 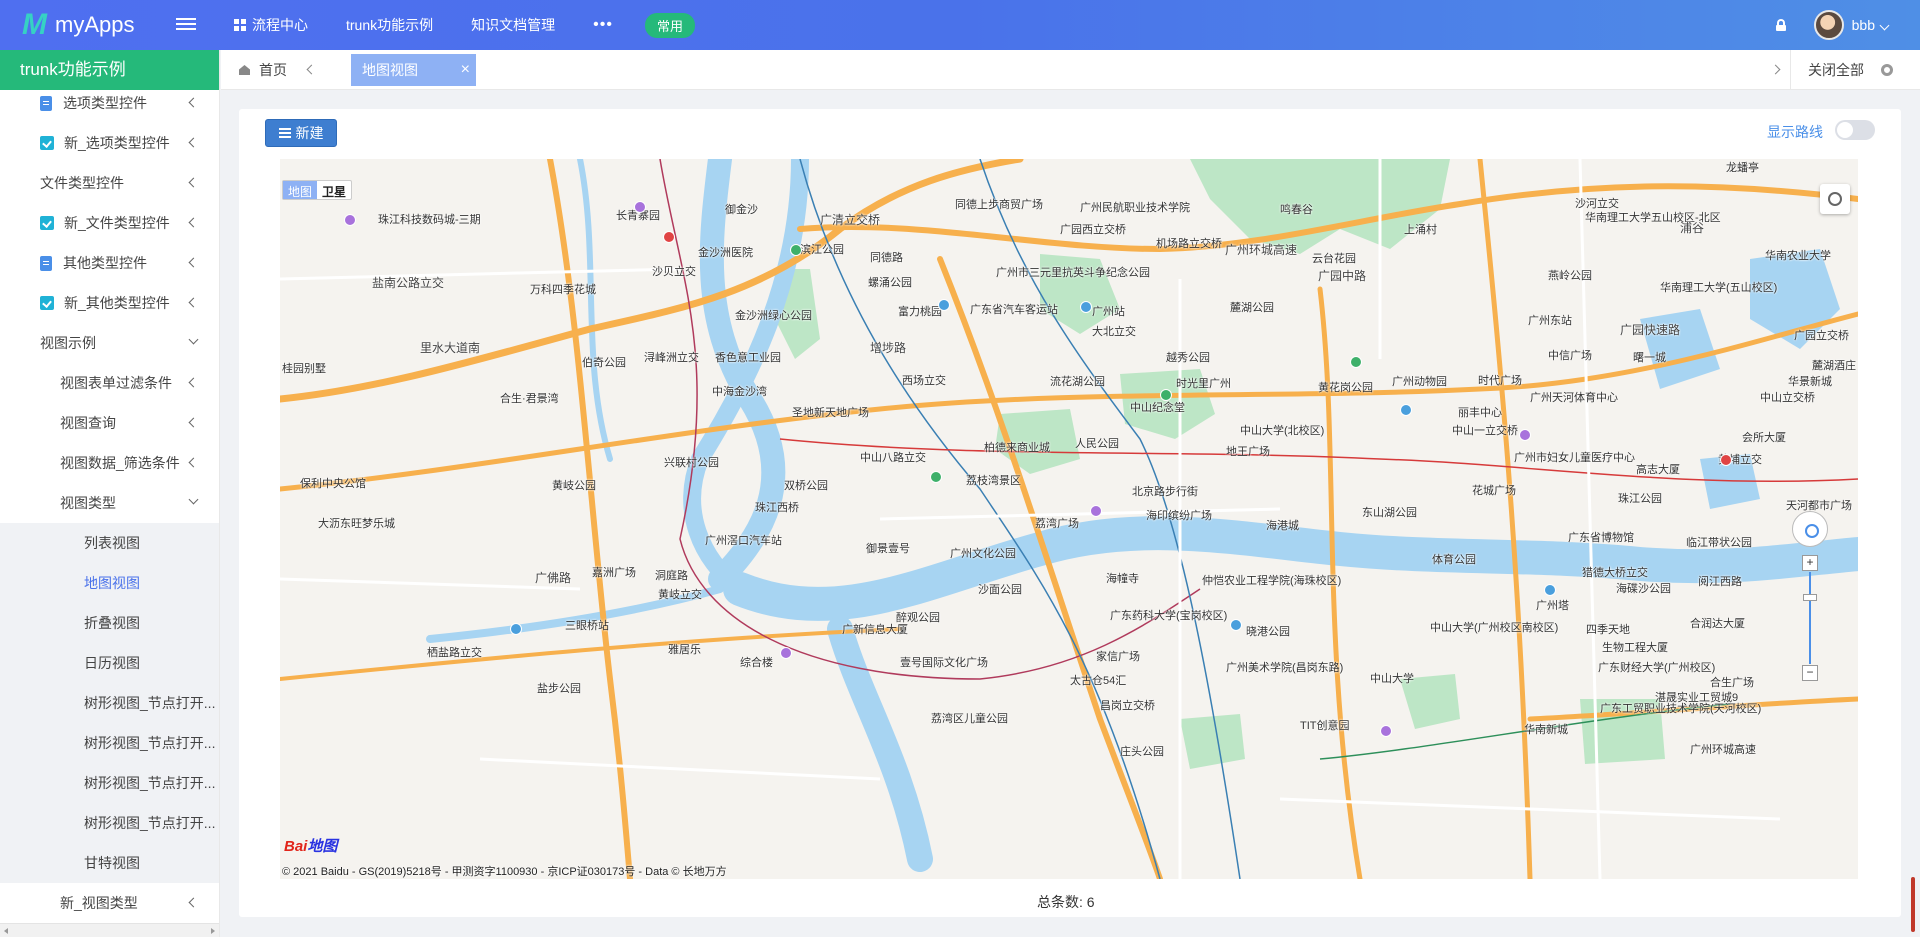 What do you see at coordinates (669, 25) in the screenshot?
I see `favorites-pill: 常用` at bounding box center [669, 25].